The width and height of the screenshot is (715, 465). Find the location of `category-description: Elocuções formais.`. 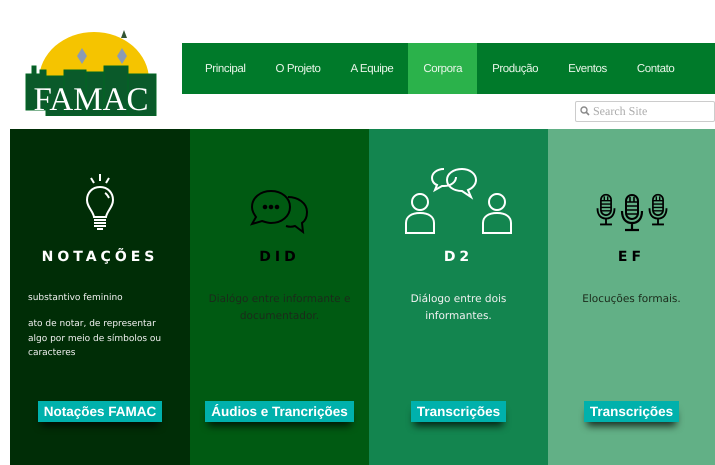

category-description: Elocuções formais. is located at coordinates (631, 299).